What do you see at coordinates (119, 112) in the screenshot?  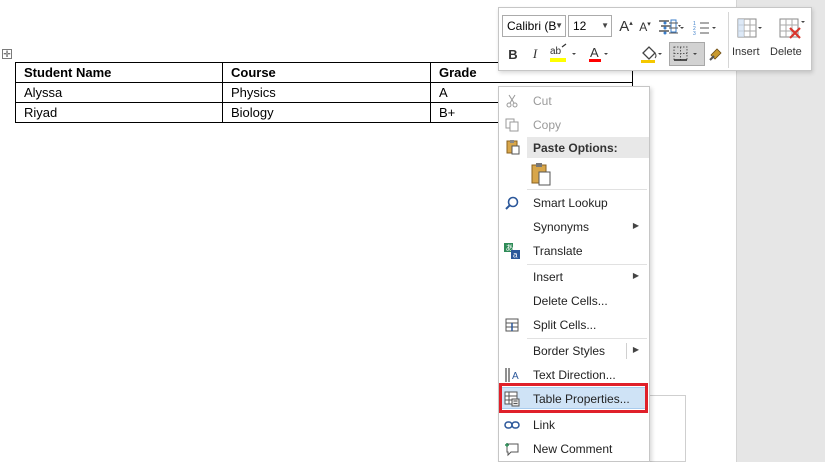 I see `table-cell: Riyad` at bounding box center [119, 112].